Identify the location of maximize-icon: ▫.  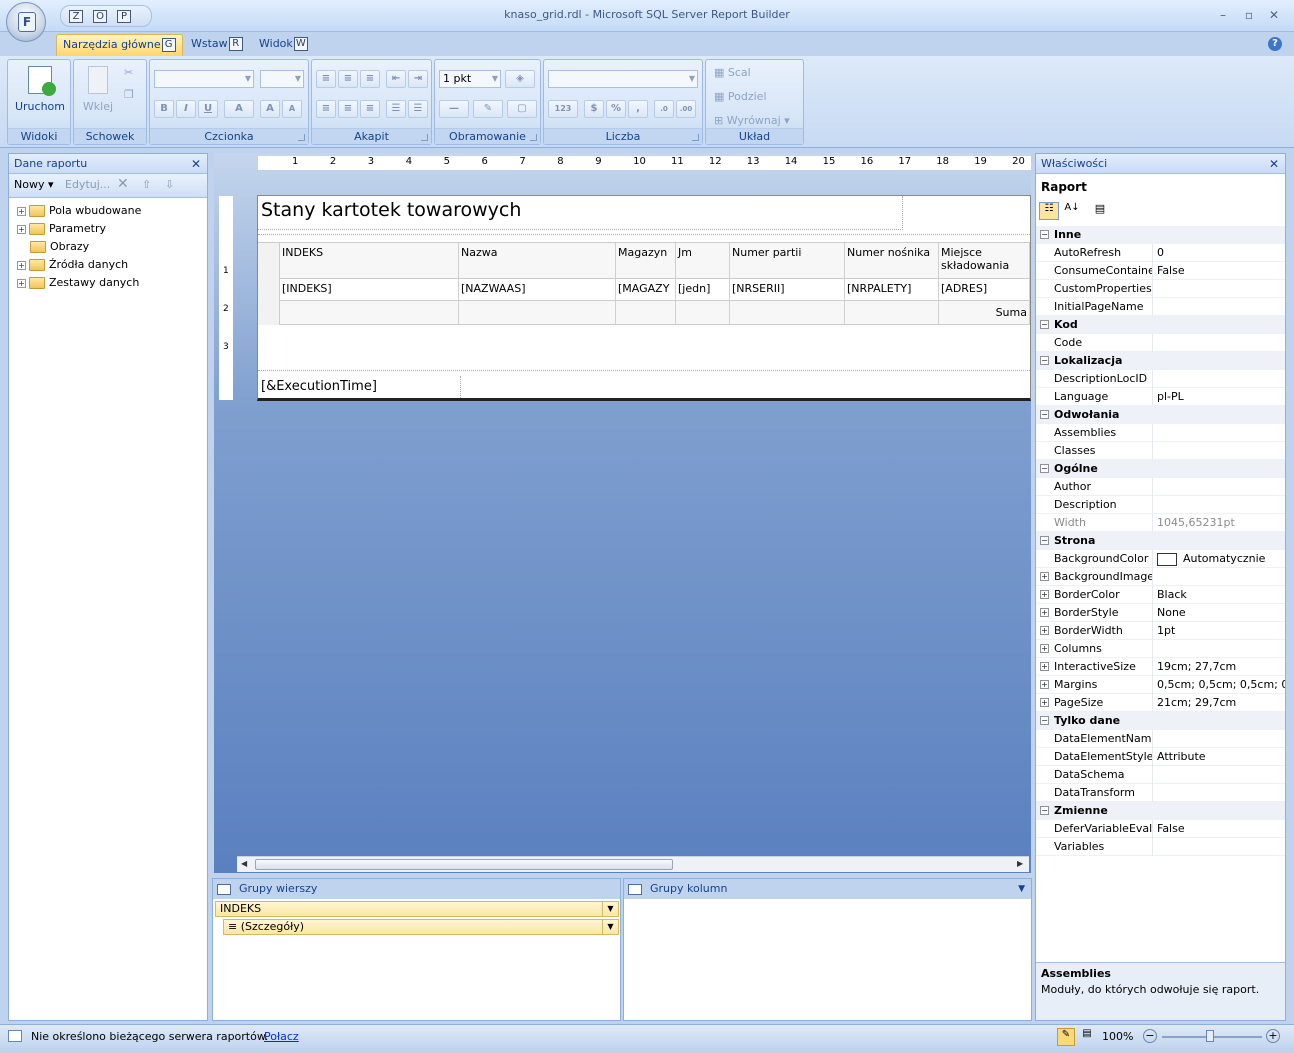
(1249, 15).